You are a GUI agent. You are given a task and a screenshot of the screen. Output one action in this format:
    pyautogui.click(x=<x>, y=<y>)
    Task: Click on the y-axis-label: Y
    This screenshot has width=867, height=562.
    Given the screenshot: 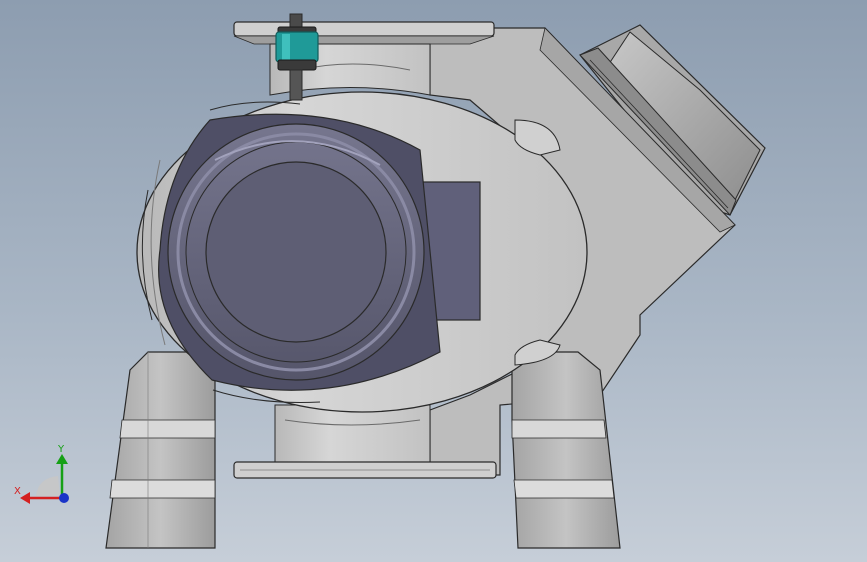 What is the action you would take?
    pyautogui.click(x=61, y=449)
    